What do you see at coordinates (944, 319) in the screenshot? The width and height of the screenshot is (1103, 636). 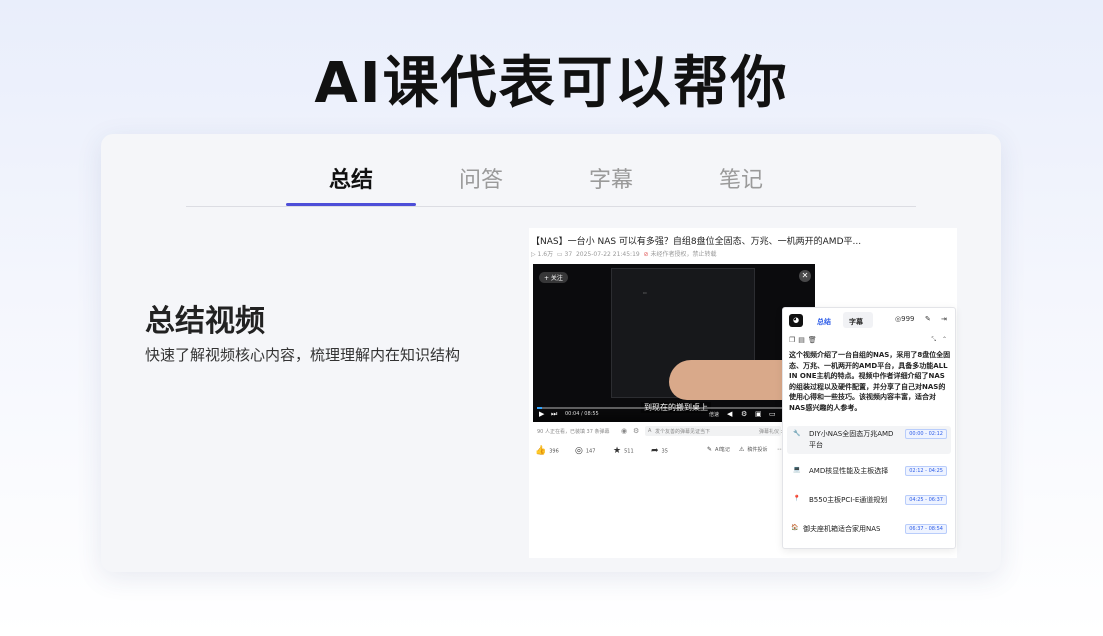 I see `exit-icon: ⇥` at bounding box center [944, 319].